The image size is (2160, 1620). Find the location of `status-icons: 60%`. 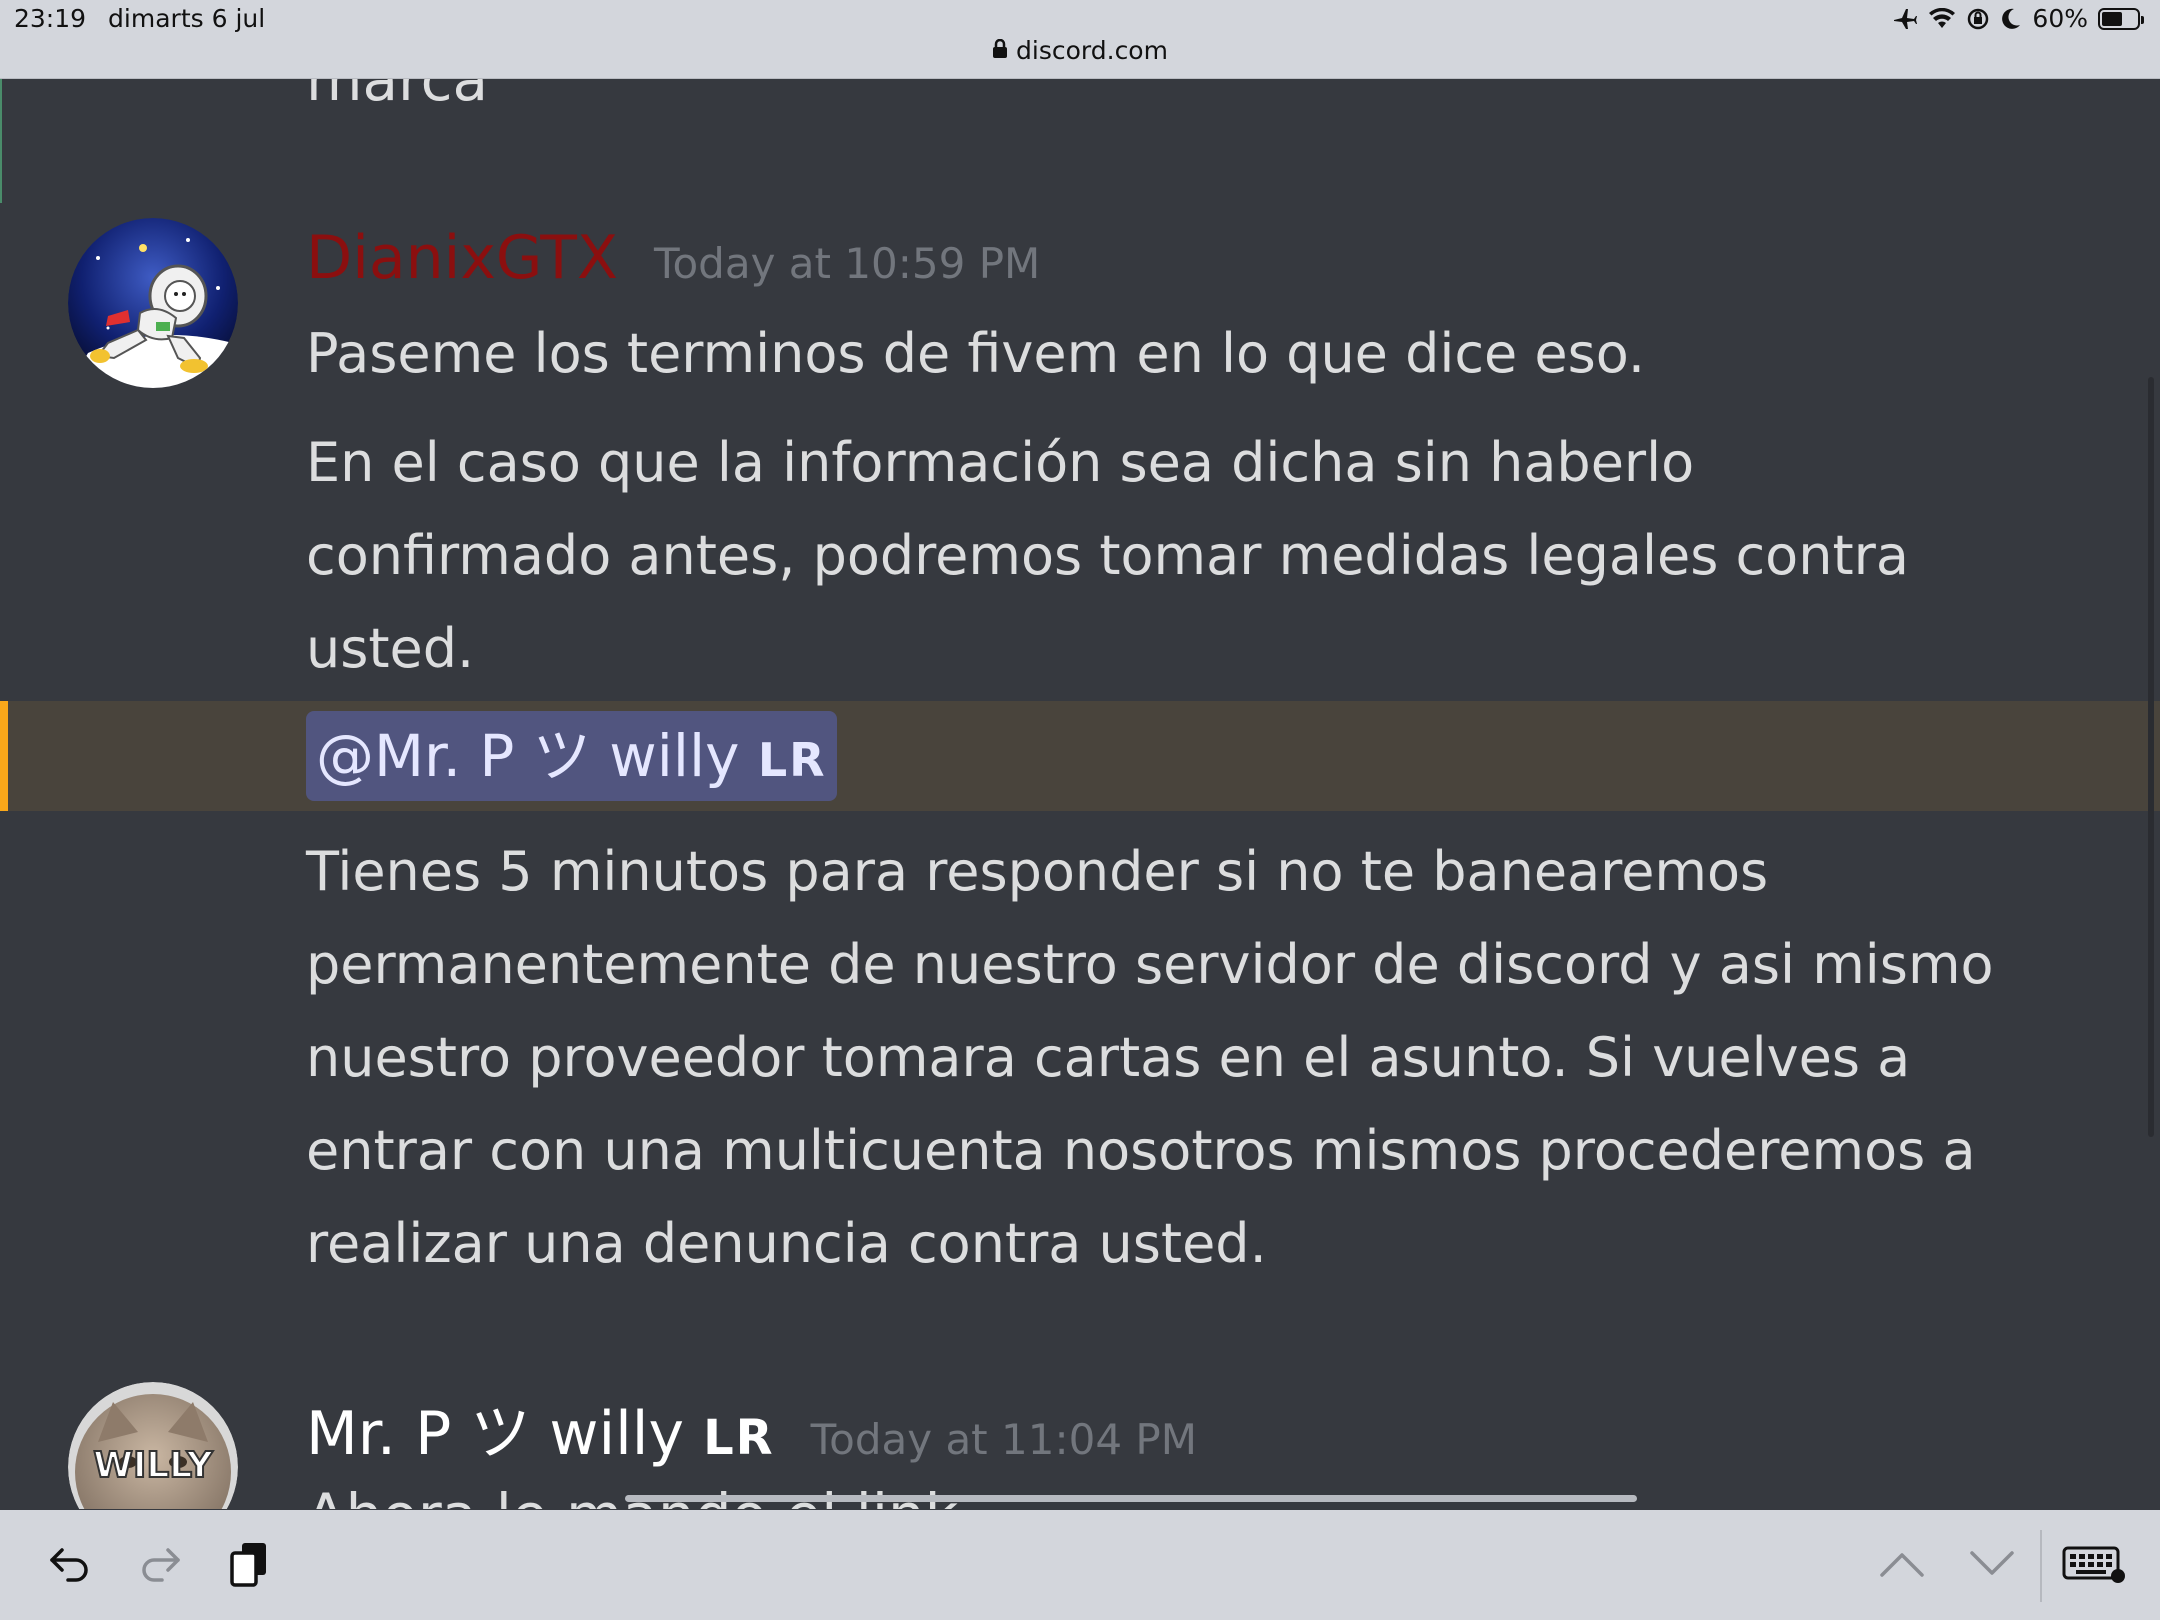

status-icons: 60% is located at coordinates (2018, 18).